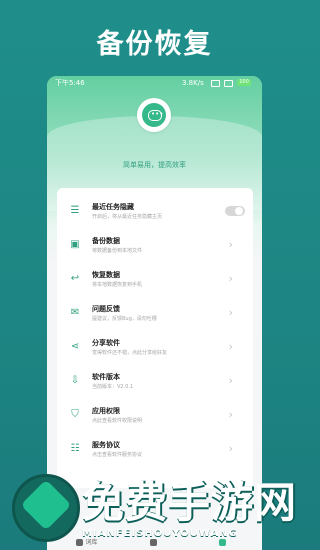 This screenshot has height=550, width=320. I want to click on item-title: 问题反馈, so click(106, 309).